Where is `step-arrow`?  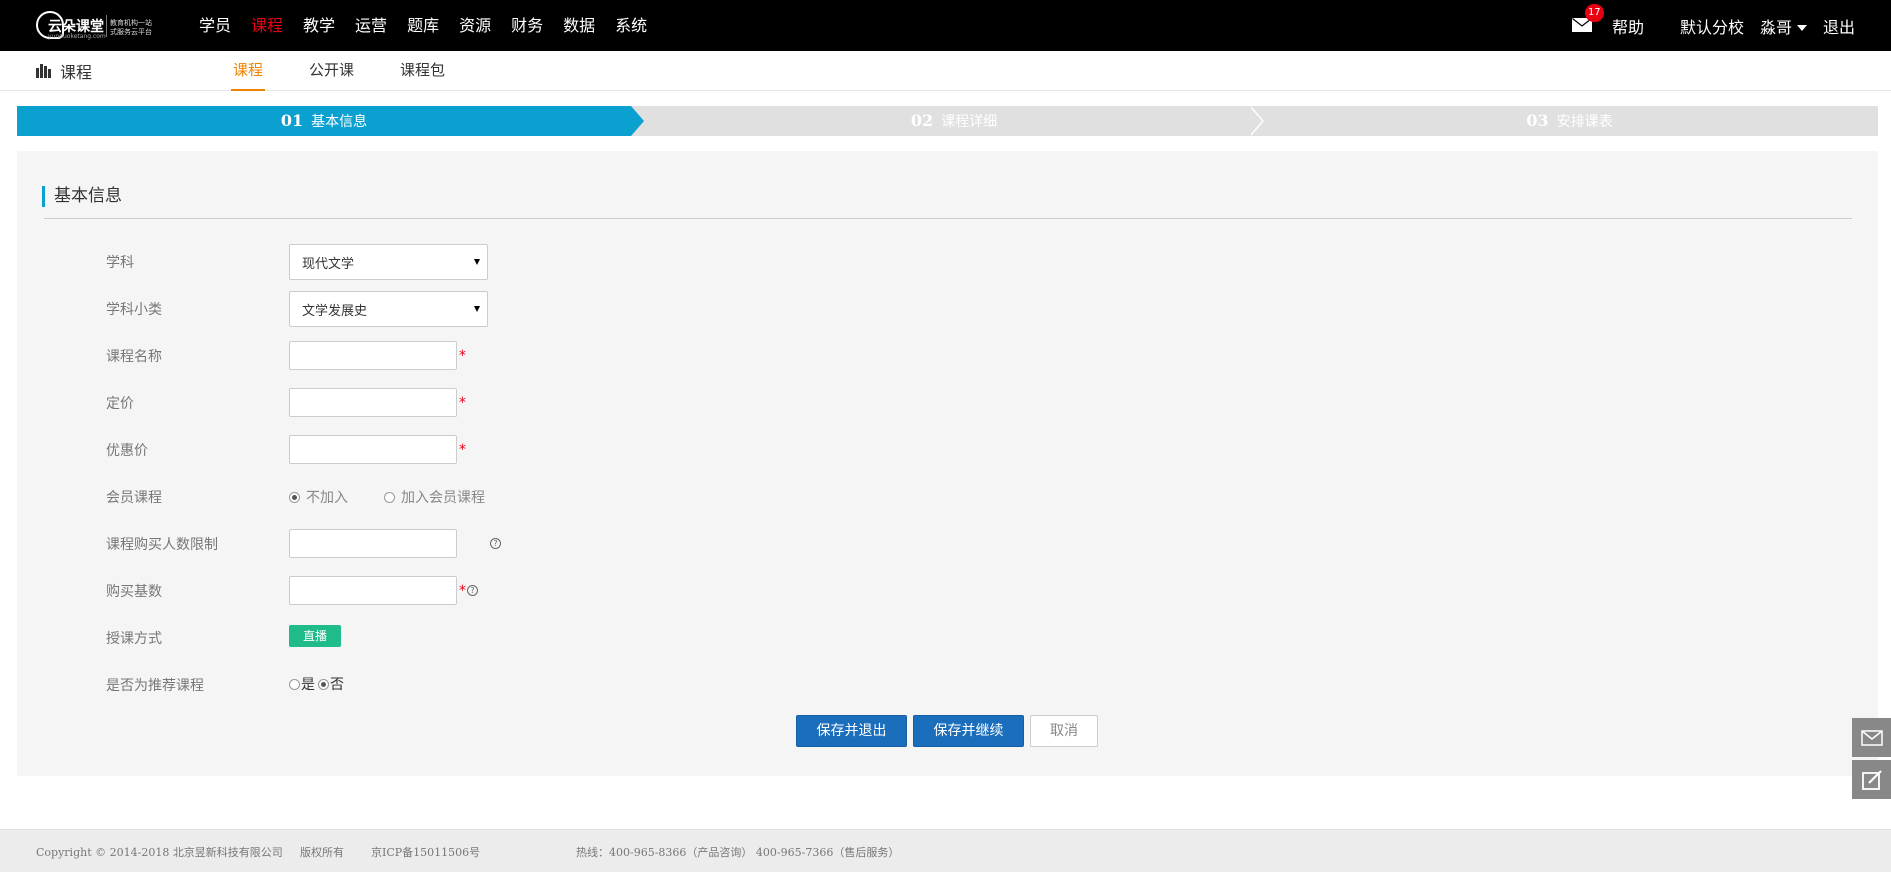 step-arrow is located at coordinates (637, 121).